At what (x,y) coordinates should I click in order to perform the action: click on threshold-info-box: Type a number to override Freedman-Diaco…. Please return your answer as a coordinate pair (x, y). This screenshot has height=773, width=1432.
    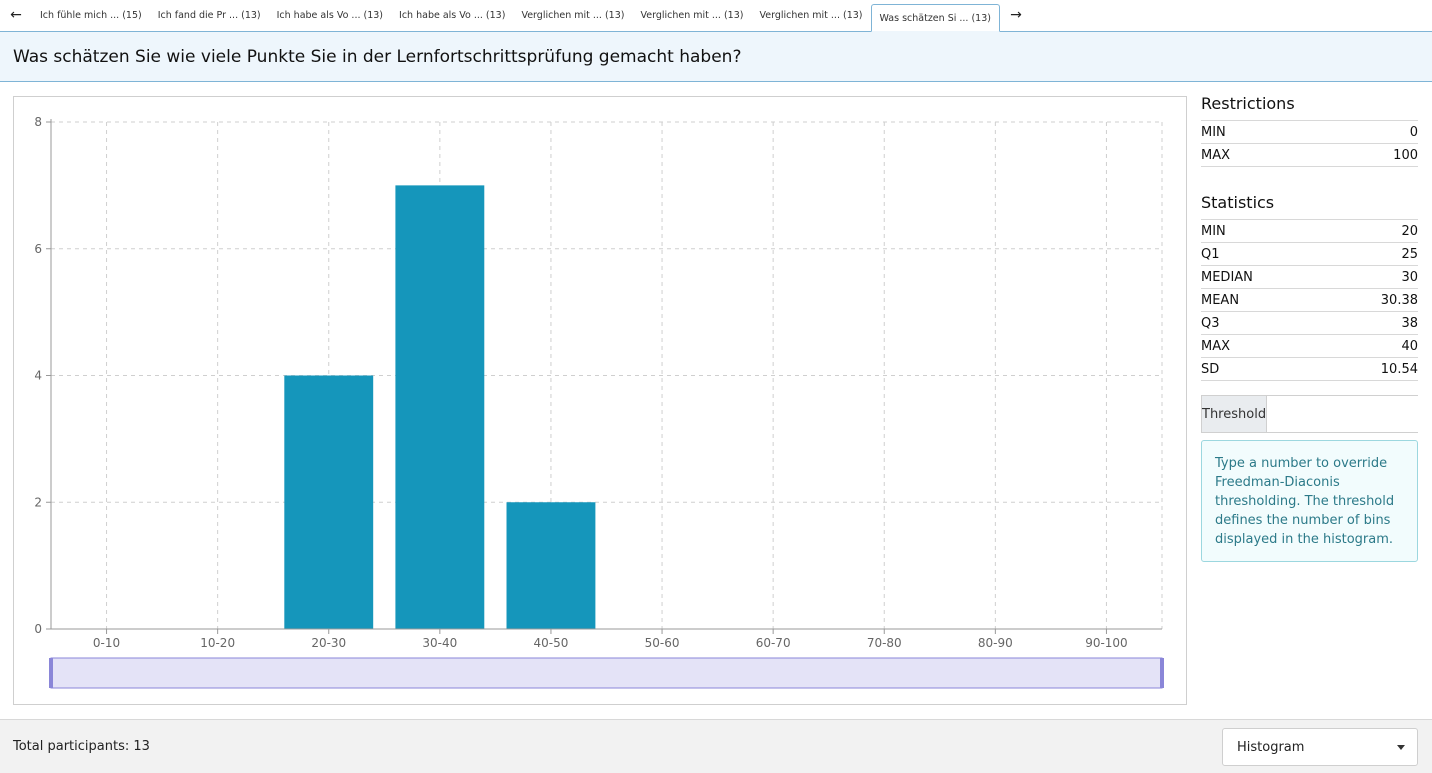
    Looking at the image, I should click on (1309, 501).